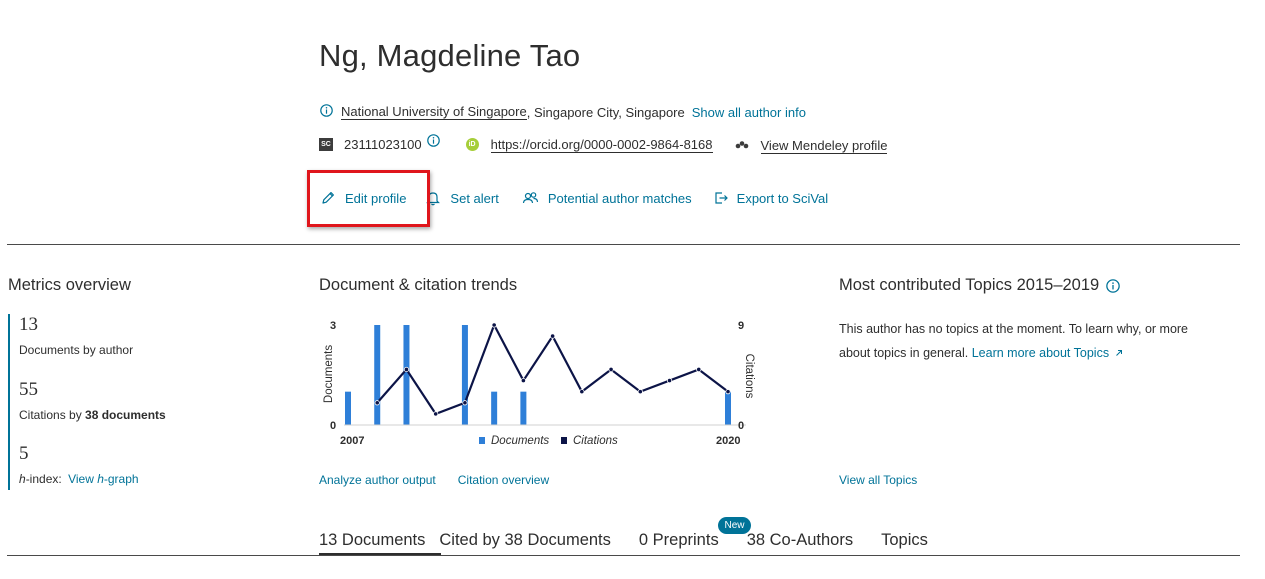 Image resolution: width=1265 pixels, height=579 pixels. What do you see at coordinates (1113, 285) in the screenshot?
I see `topics-info-icon` at bounding box center [1113, 285].